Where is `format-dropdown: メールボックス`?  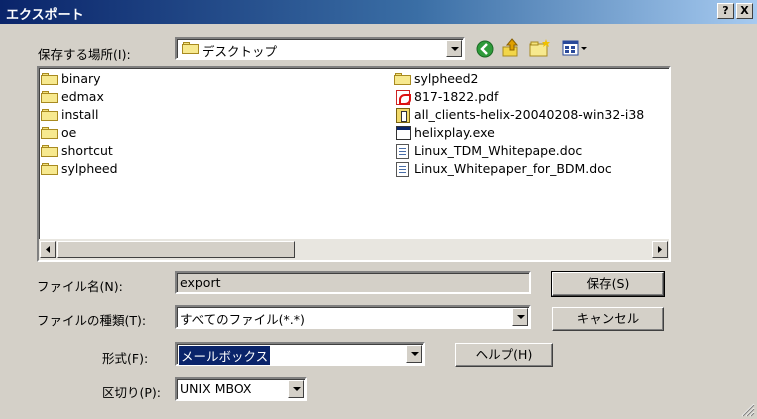
format-dropdown: メールボックス is located at coordinates (300, 354).